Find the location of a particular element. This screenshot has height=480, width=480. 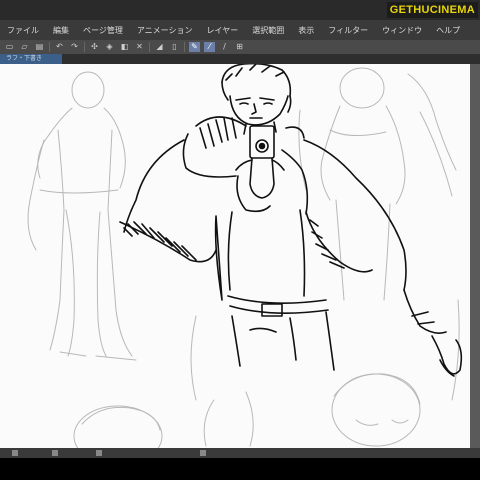

menu-item: レイヤー is located at coordinates (223, 30).